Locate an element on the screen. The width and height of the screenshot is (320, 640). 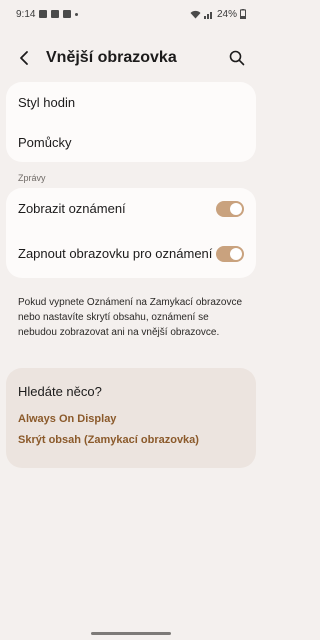
status-left: 9:14 is located at coordinates (47, 14).